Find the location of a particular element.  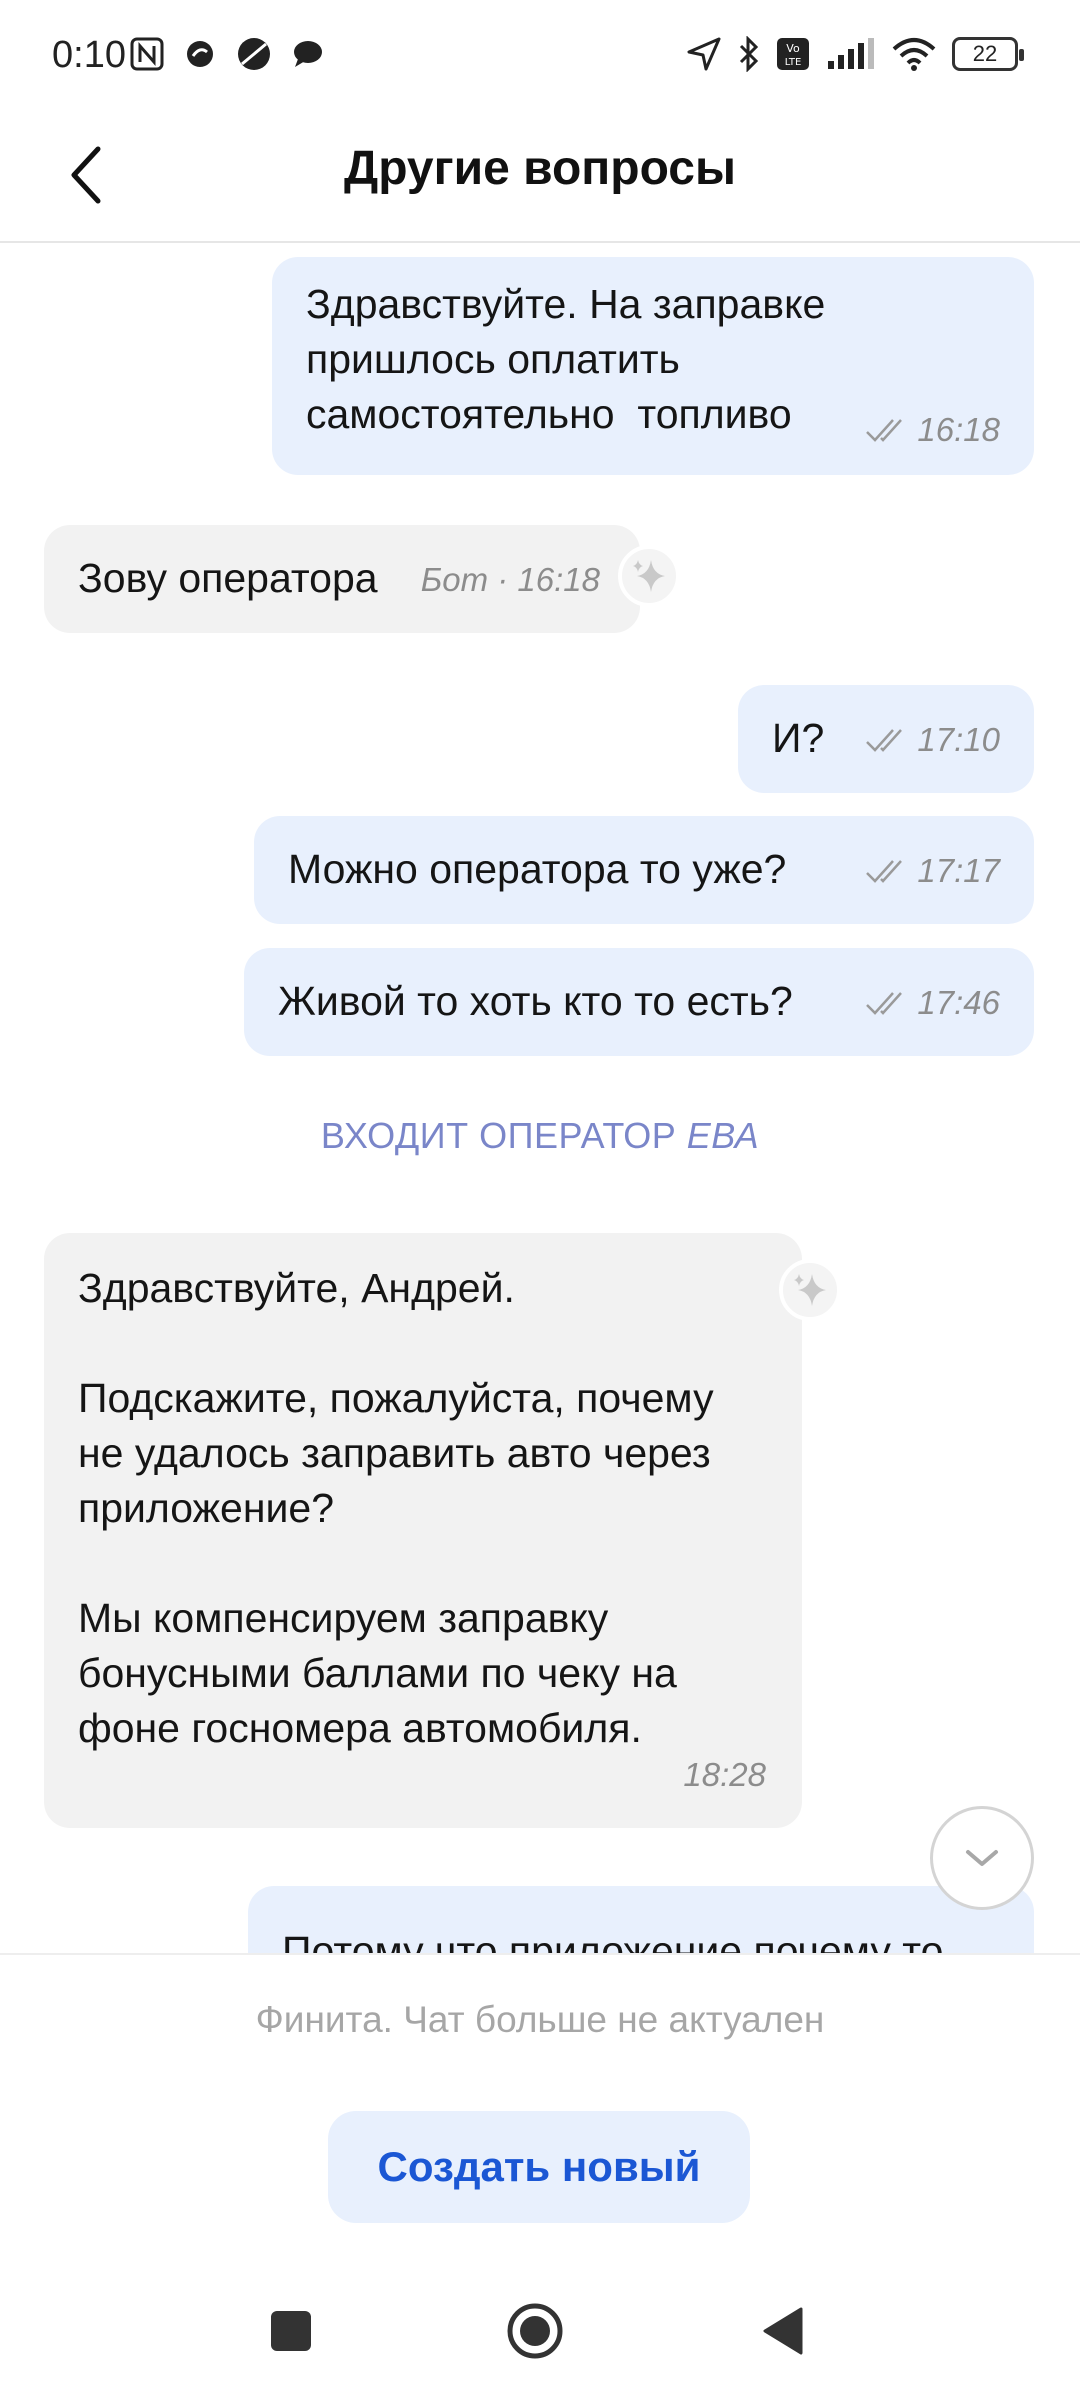

message-meta: Бот · 16:18 is located at coordinates (510, 579).